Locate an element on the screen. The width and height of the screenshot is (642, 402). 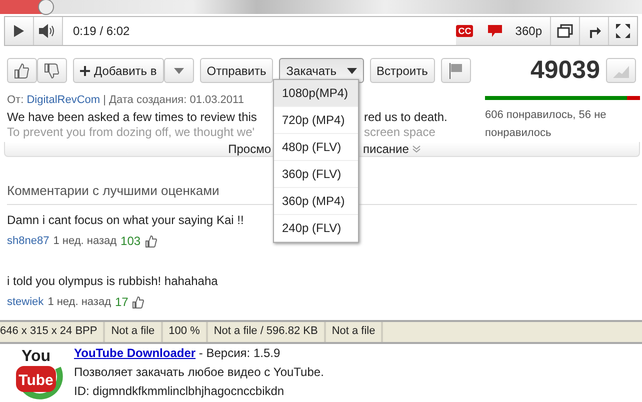
menu-item: 360p (MP4) is located at coordinates (316, 201).